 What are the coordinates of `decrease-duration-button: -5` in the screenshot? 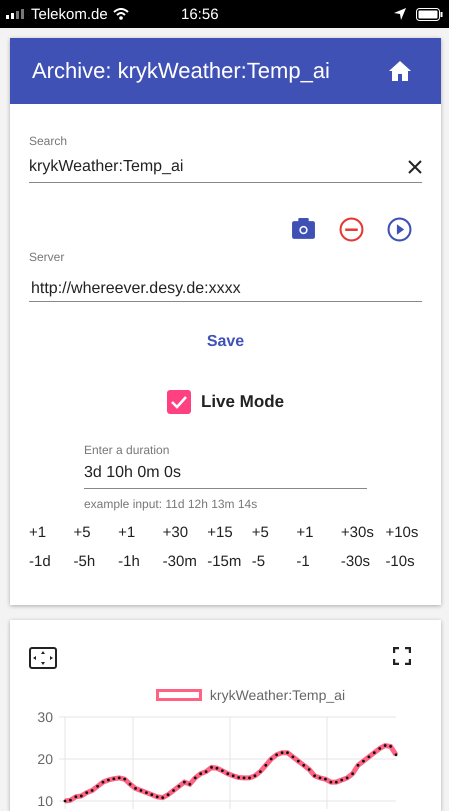 It's located at (274, 561).